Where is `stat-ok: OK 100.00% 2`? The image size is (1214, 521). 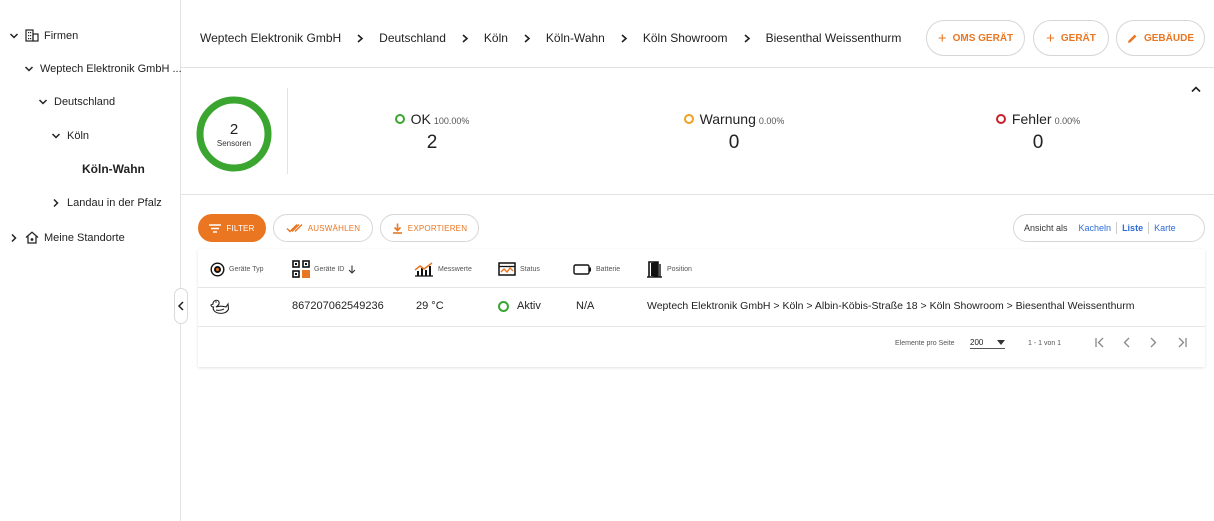
stat-ok: OK 100.00% 2 is located at coordinates (432, 132).